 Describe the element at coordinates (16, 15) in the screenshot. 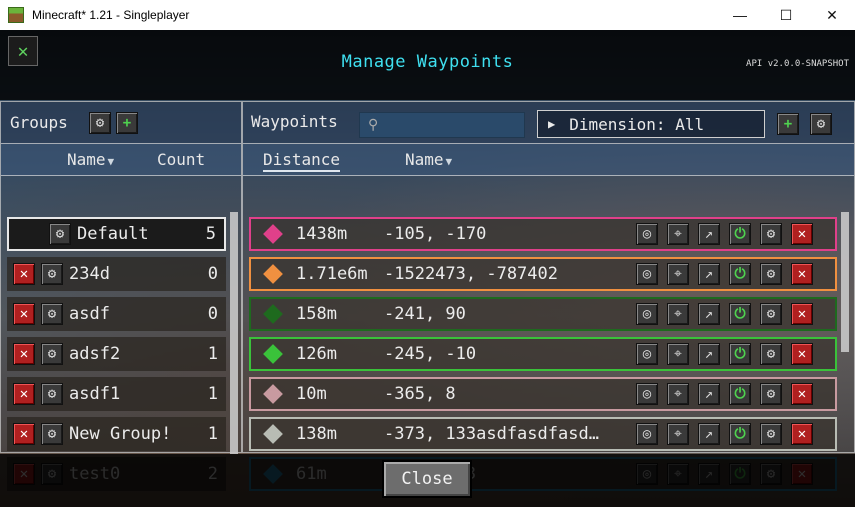

I see `minecraft-app-icon` at that location.